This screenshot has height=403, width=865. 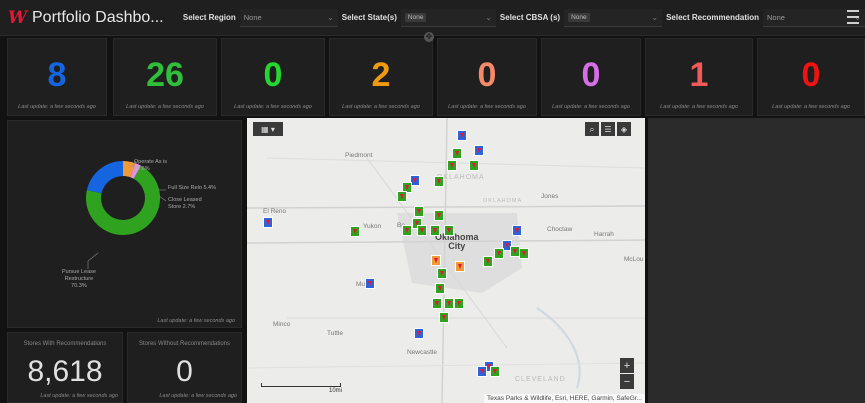 I want to click on recommendation-filter-label: Select Recommendation, so click(x=712, y=17).